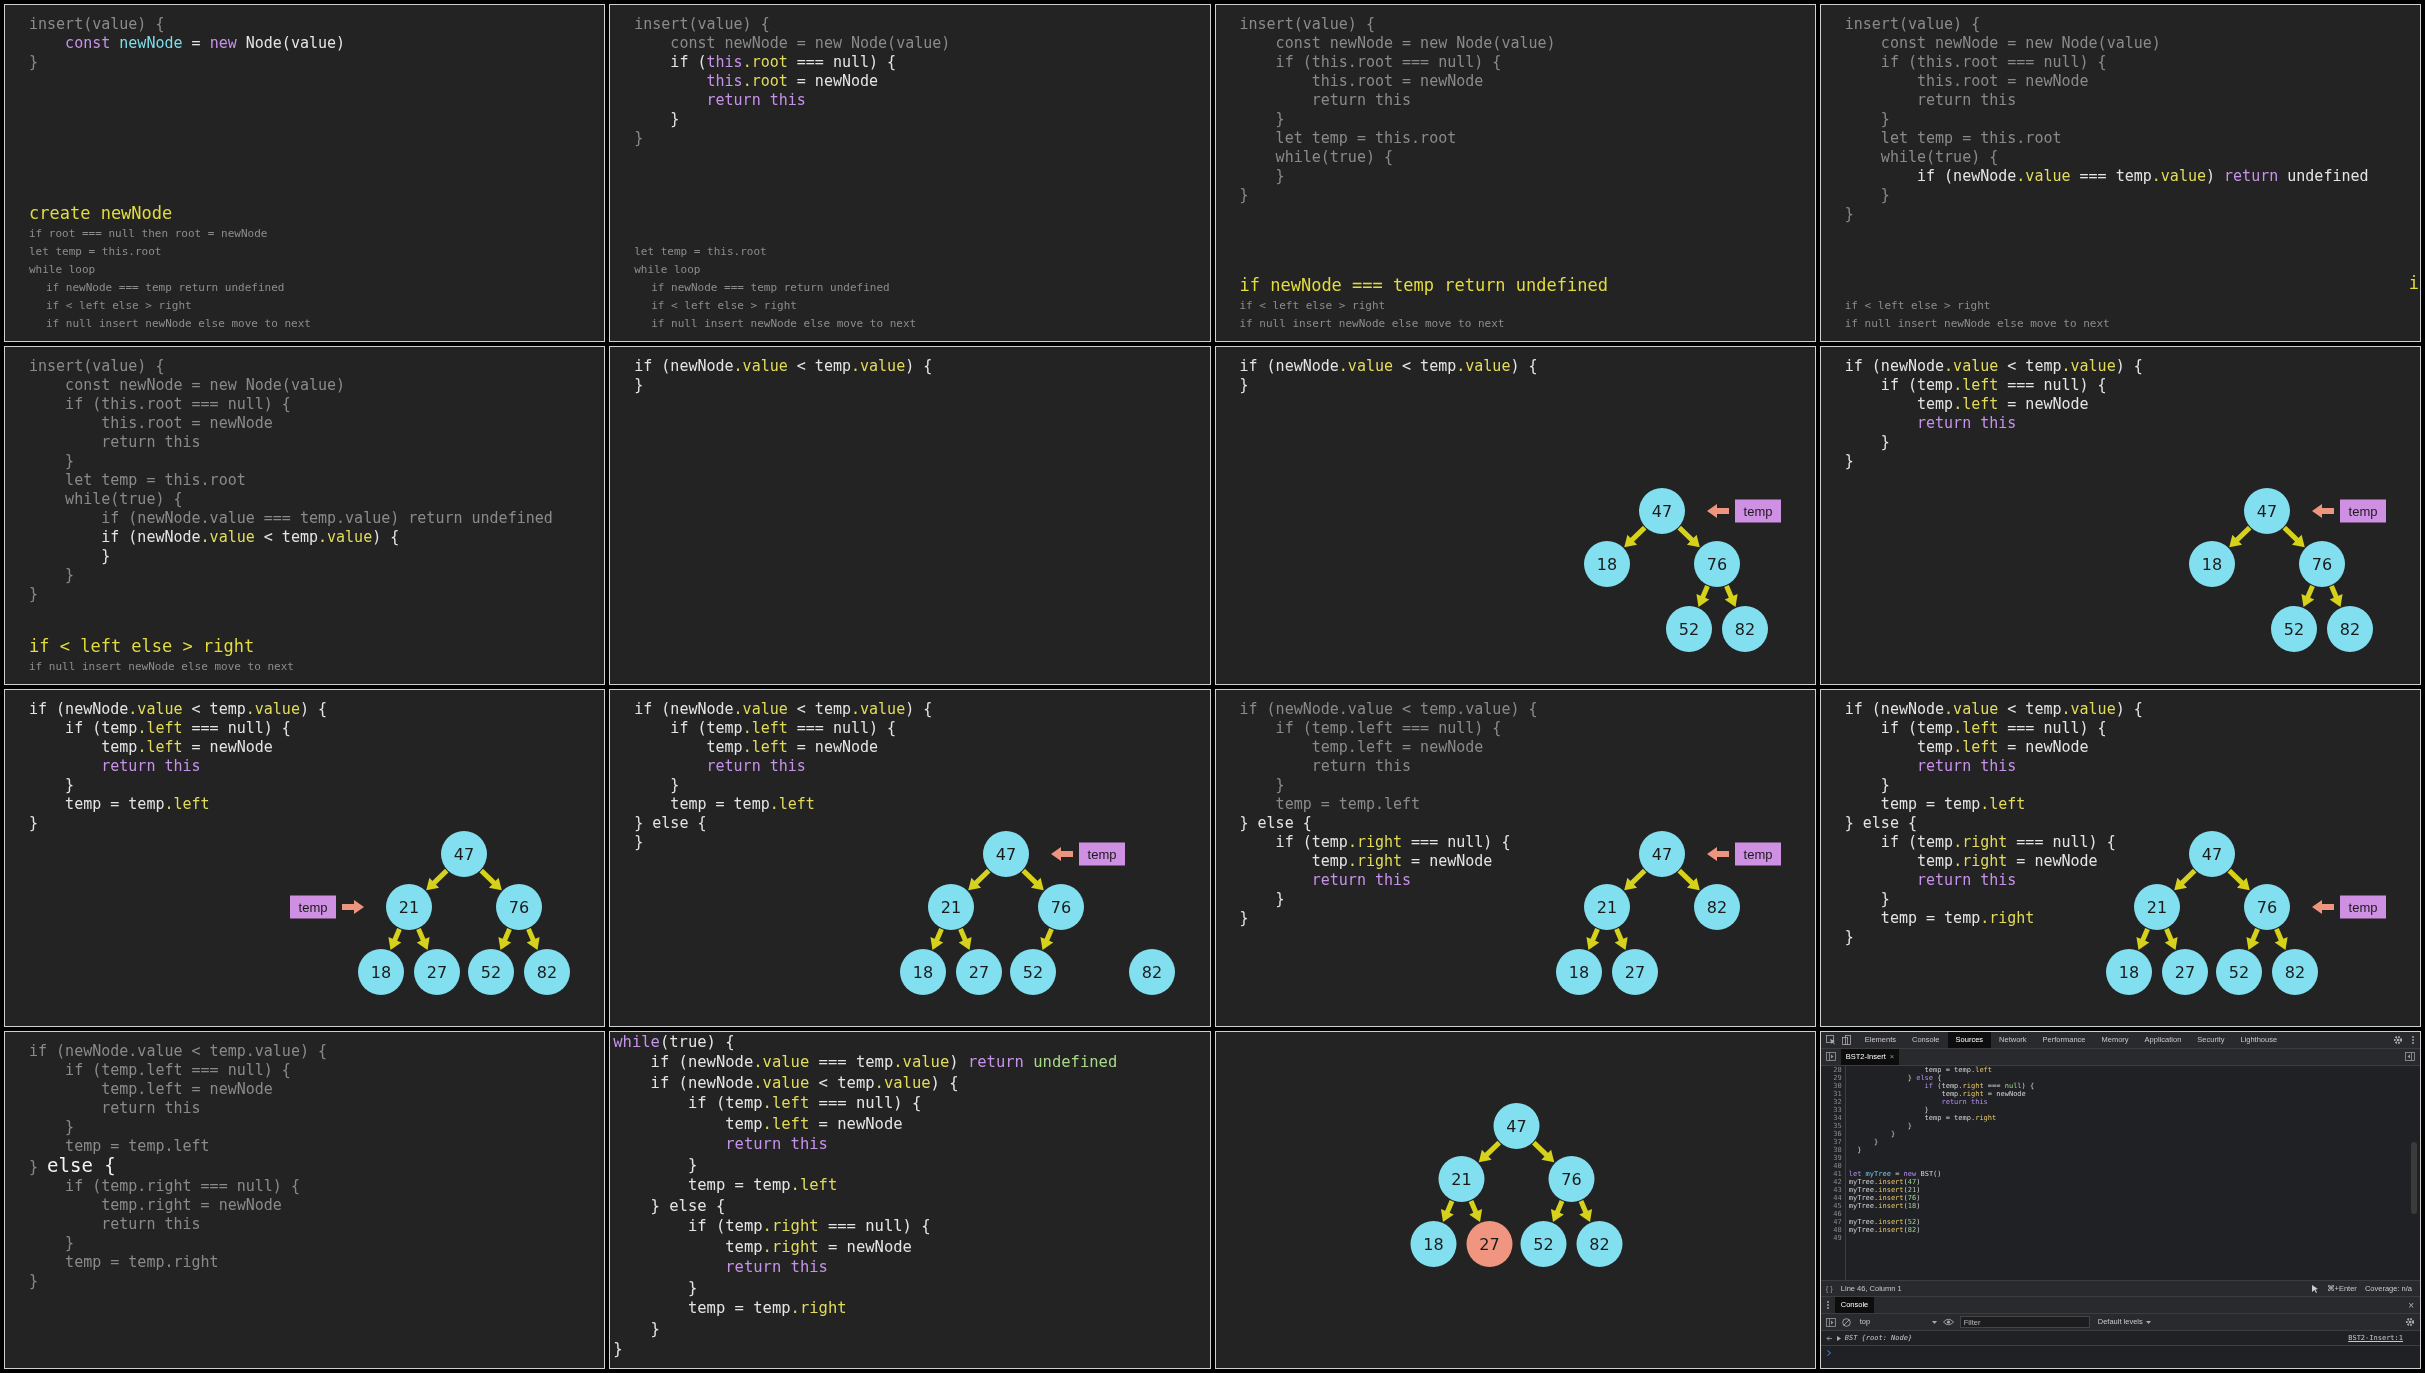  I want to click on eye-icon, so click(1948, 1322).